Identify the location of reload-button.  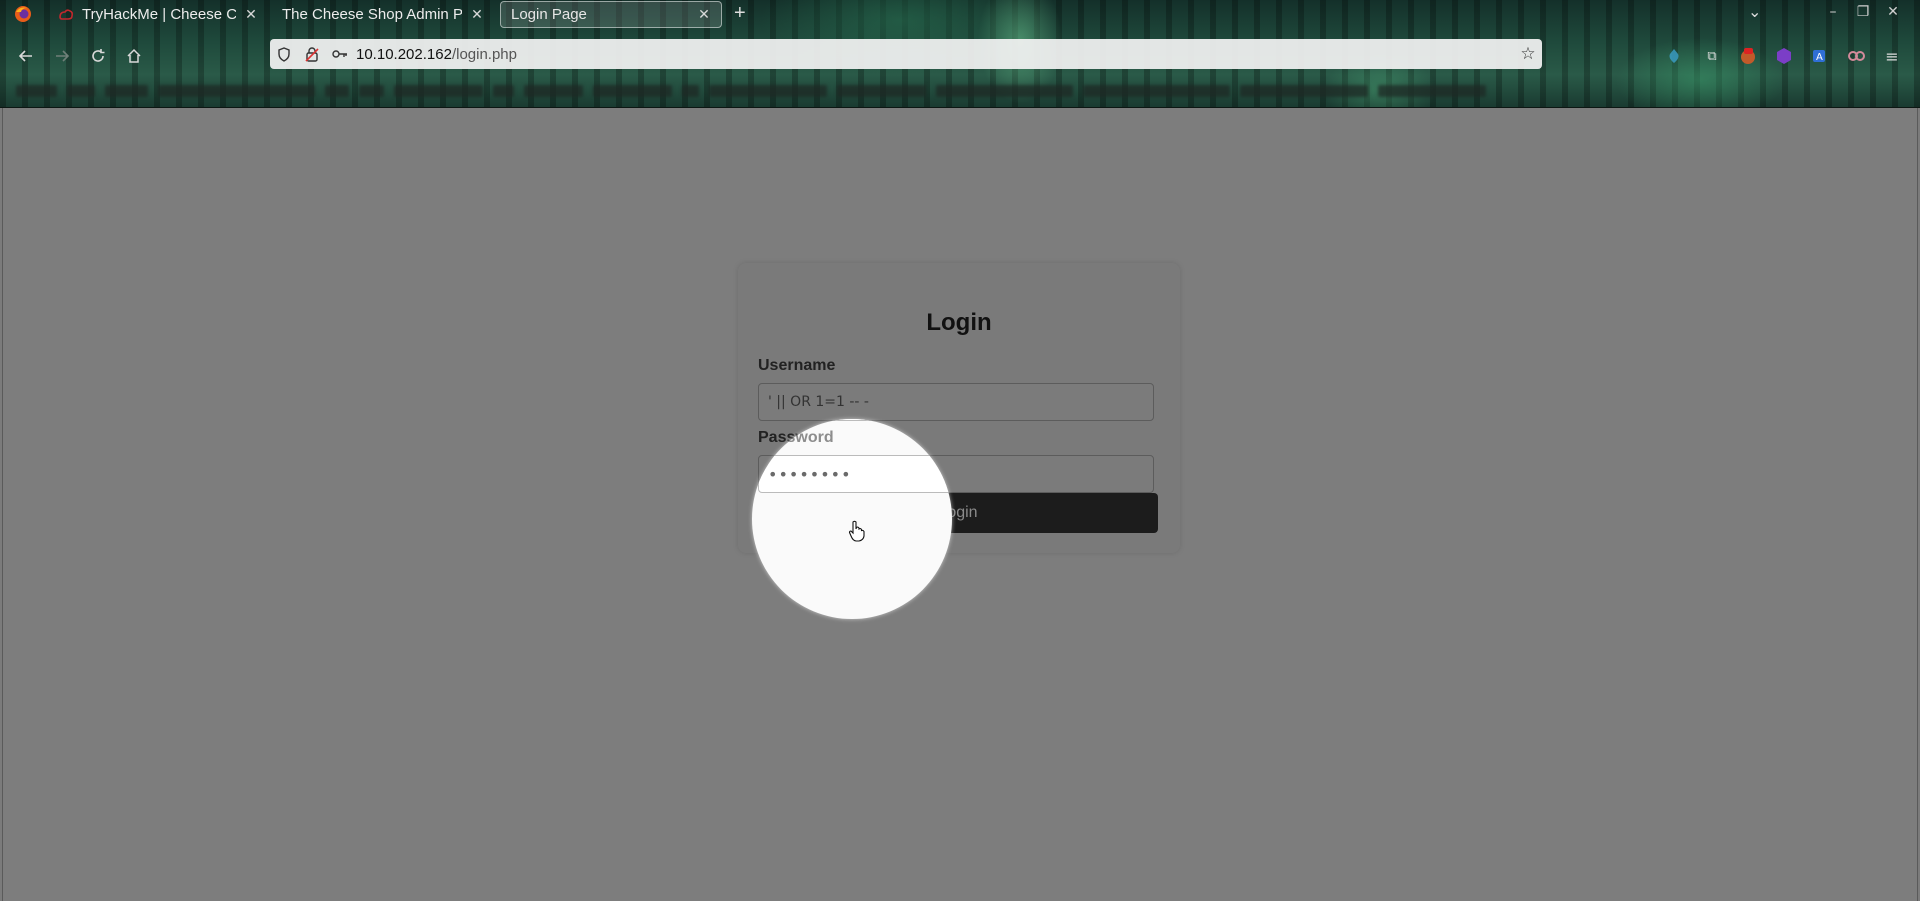
(98, 56).